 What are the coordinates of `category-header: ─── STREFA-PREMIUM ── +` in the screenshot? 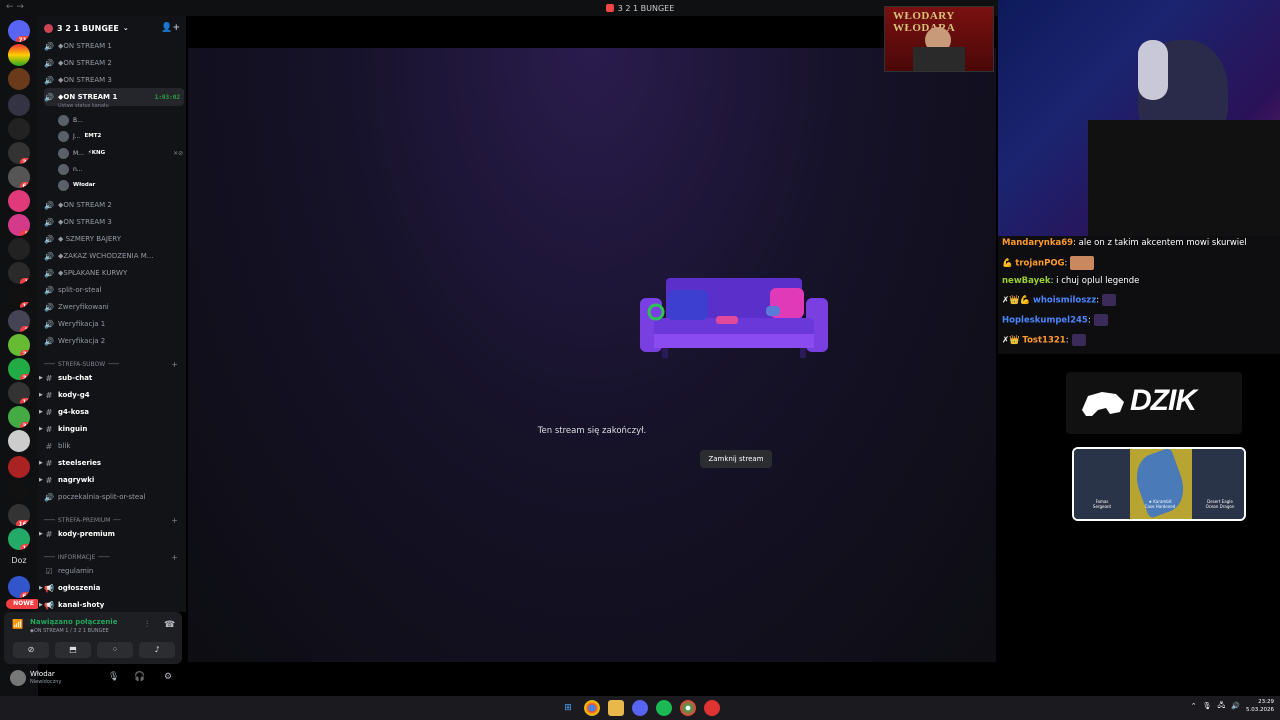 It's located at (114, 520).